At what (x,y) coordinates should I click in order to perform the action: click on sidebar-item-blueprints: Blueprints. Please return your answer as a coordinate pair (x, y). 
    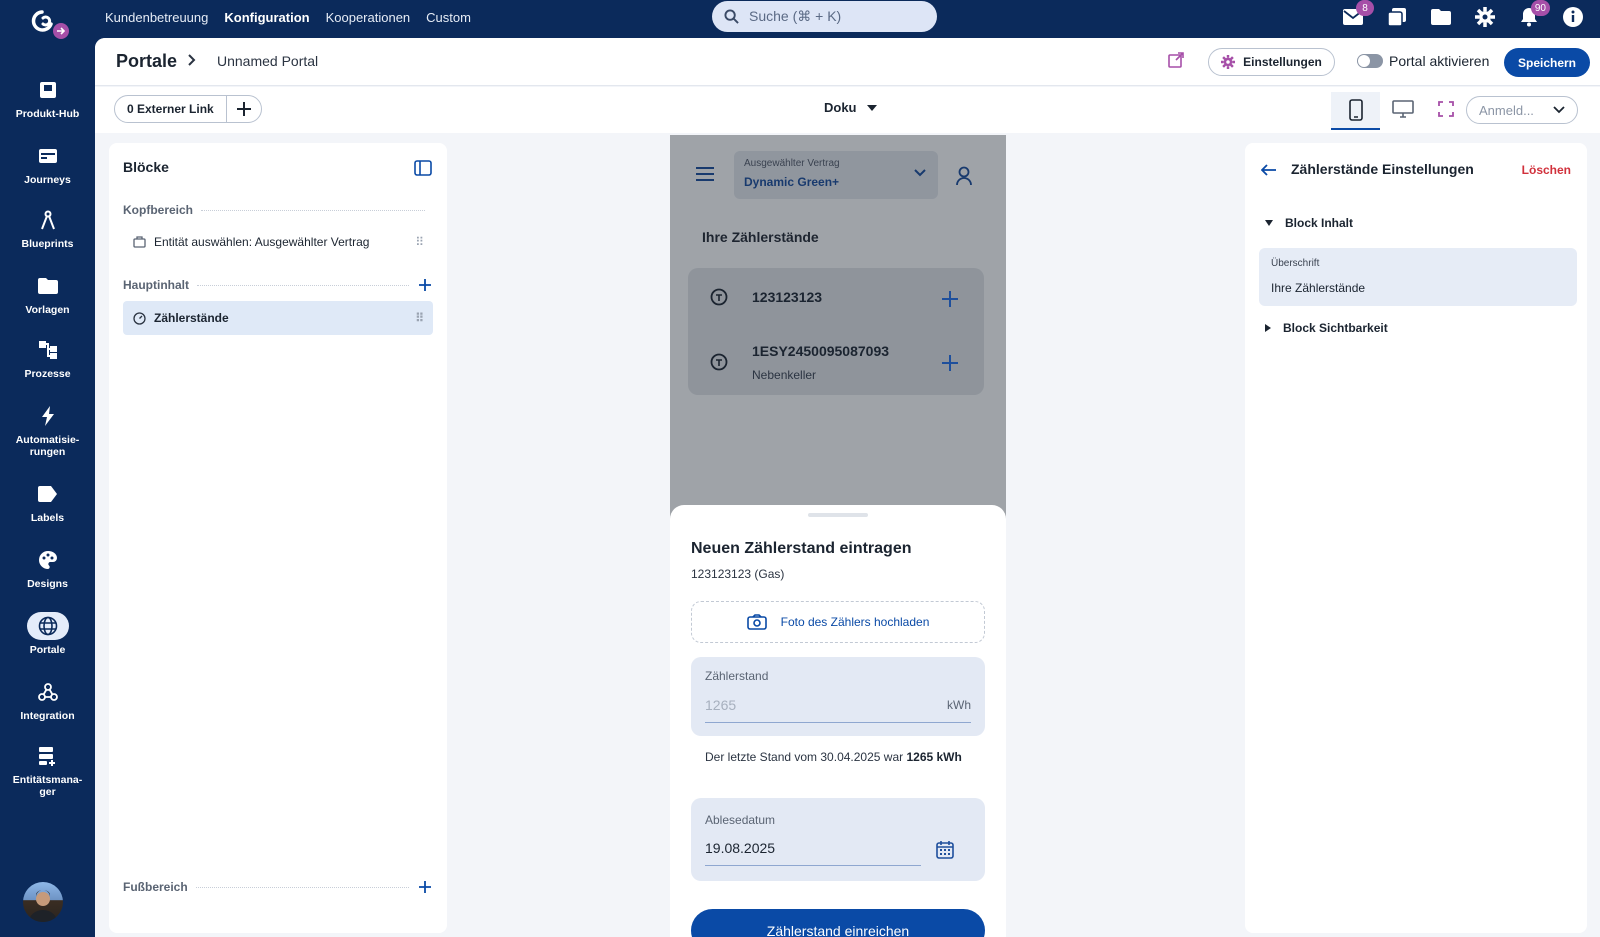
    Looking at the image, I should click on (47, 228).